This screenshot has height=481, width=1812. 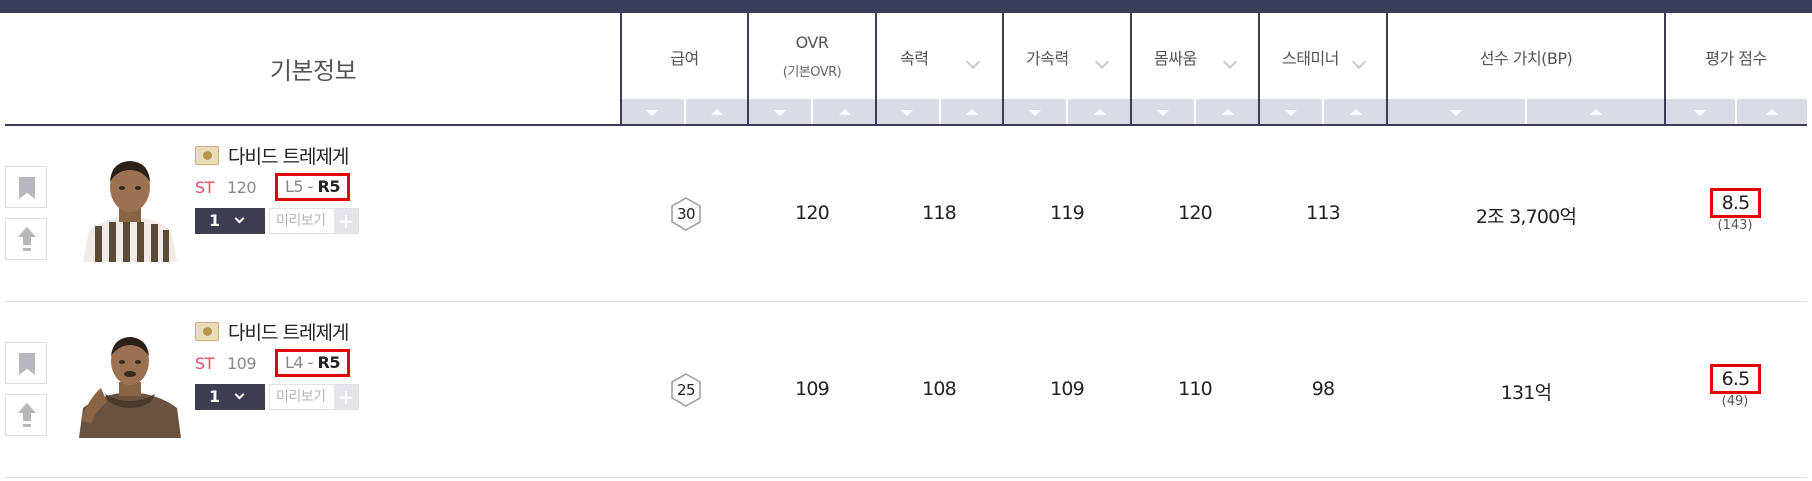 What do you see at coordinates (939, 389) in the screenshot?
I see `speed-value: 108` at bounding box center [939, 389].